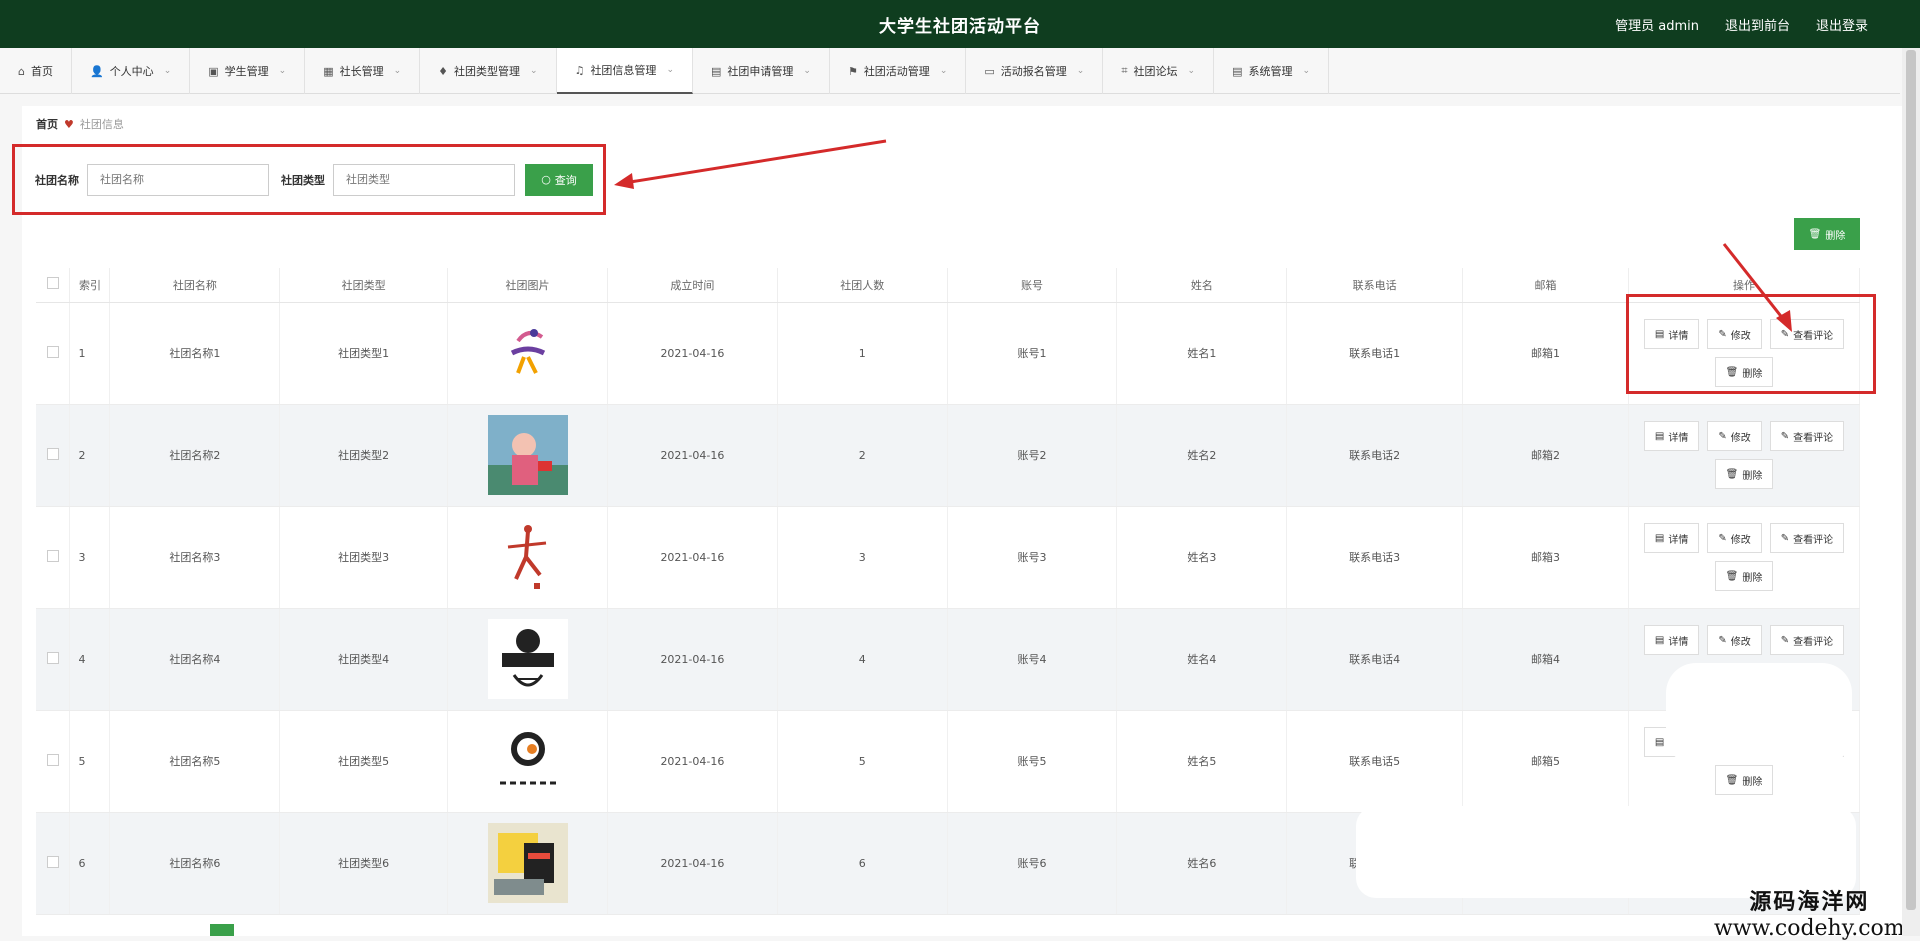  I want to click on nav-item-6: ▤ 社团申请管理 ⌄, so click(761, 71).